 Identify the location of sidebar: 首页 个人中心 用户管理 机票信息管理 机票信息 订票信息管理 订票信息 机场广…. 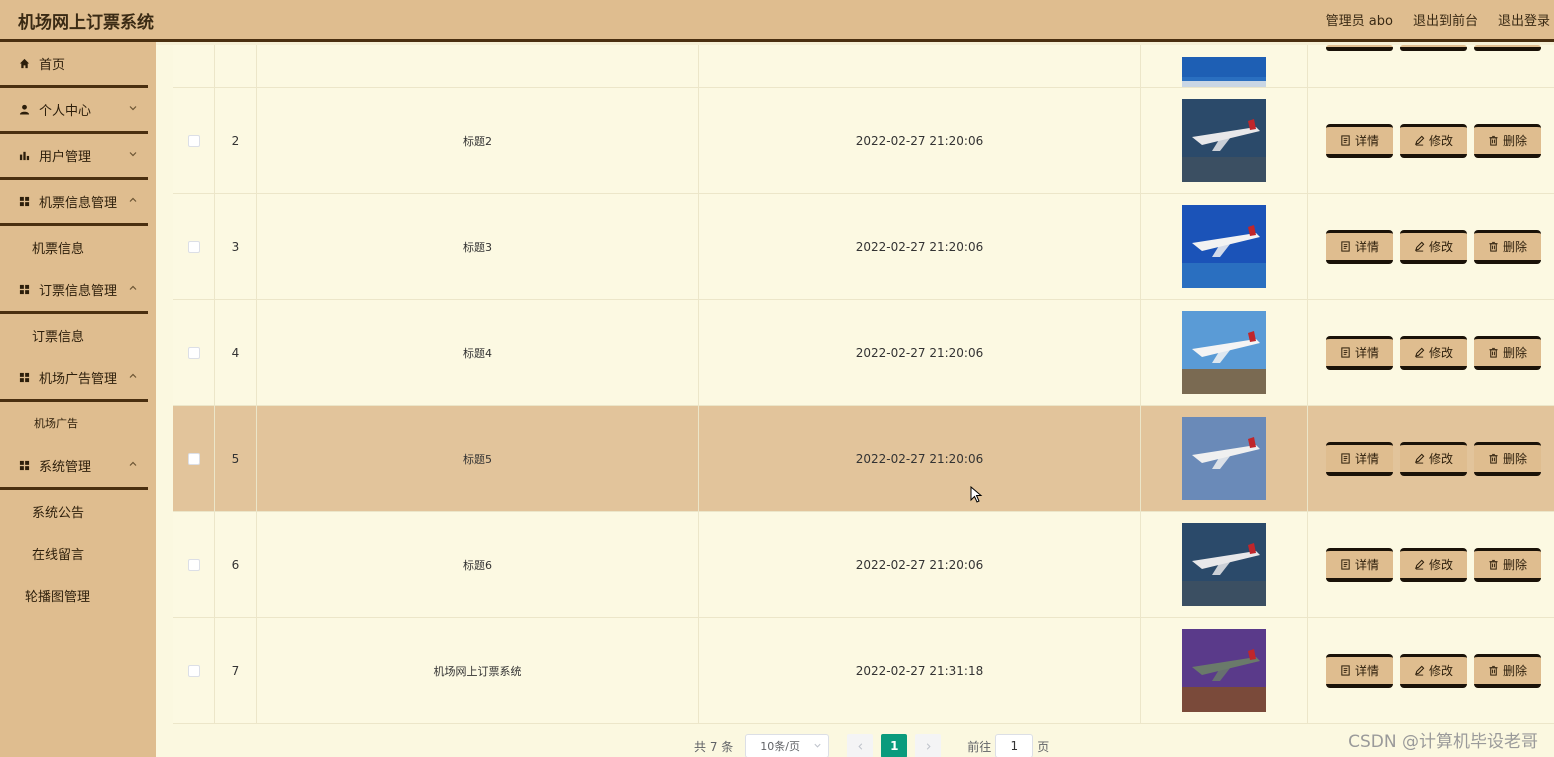
(78, 399).